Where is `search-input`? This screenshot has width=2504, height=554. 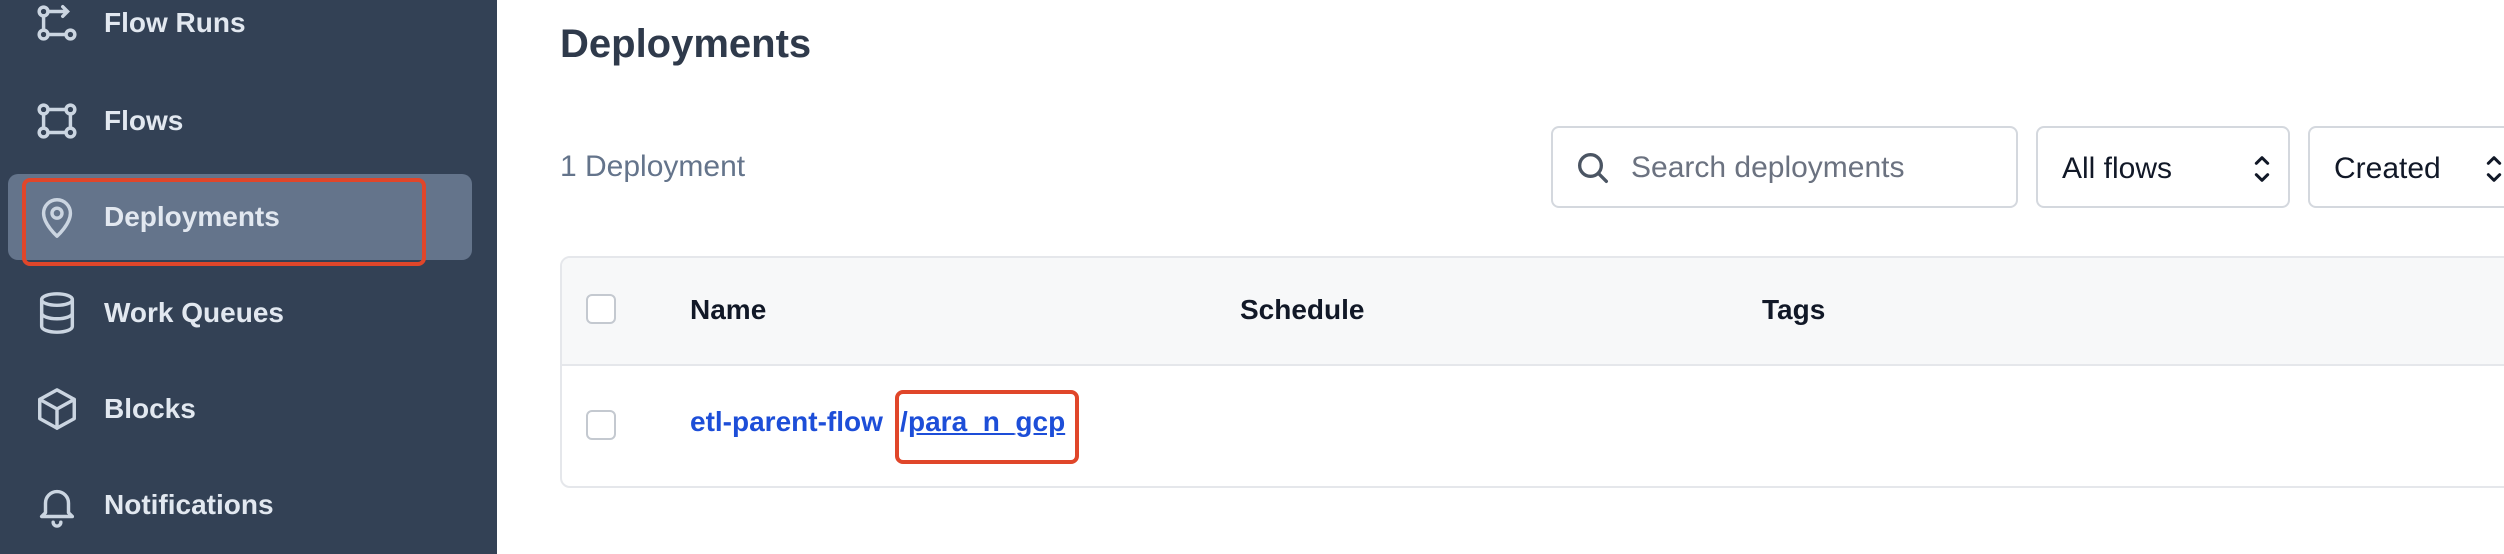 search-input is located at coordinates (1816, 168).